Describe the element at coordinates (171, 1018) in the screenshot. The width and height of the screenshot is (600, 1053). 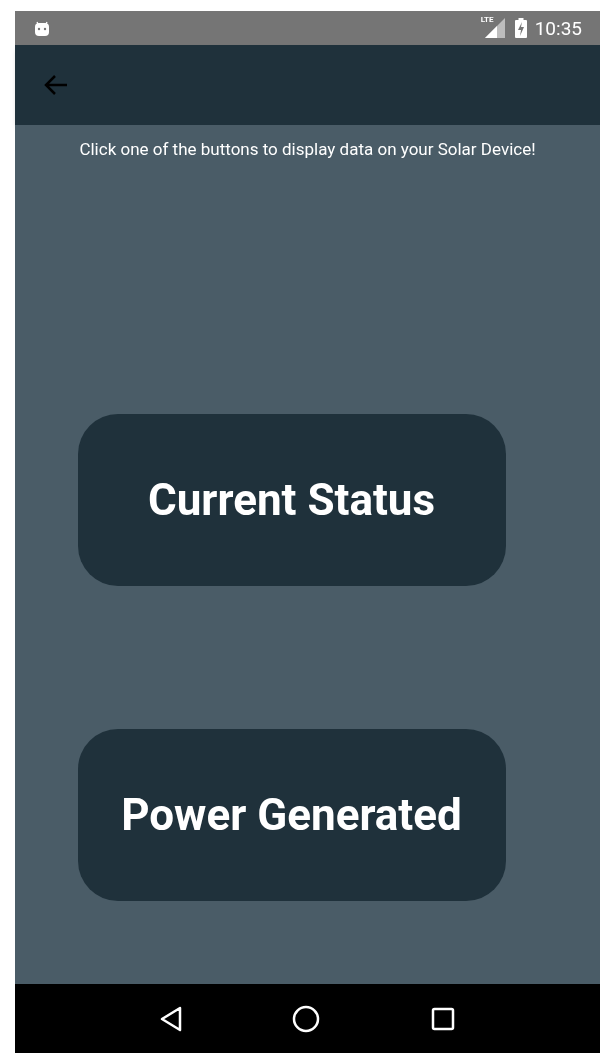
I see `back-triangle-icon` at that location.